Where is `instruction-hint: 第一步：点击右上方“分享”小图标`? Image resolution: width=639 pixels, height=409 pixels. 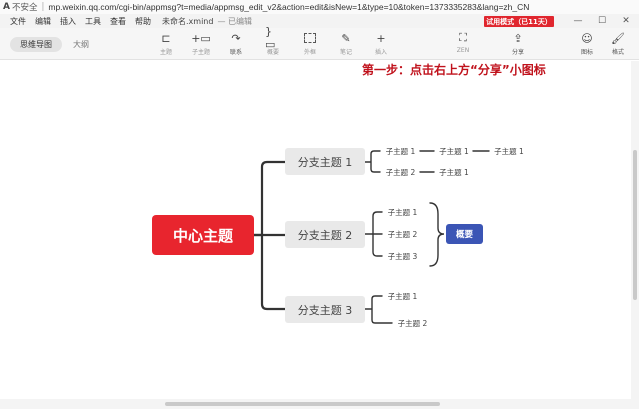
instruction-hint: 第一步：点击右上方“分享”小图标 is located at coordinates (454, 70).